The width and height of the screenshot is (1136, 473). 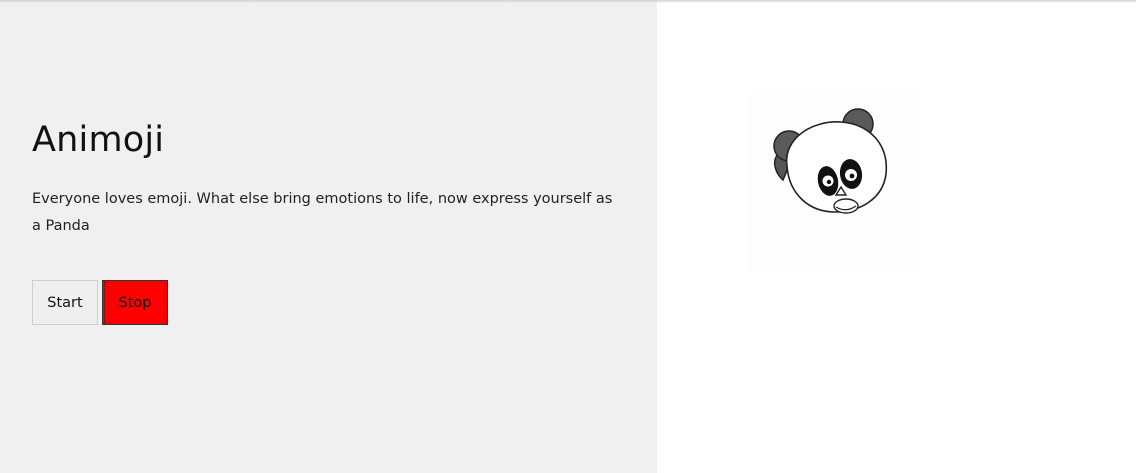 I want to click on panda-face-icon, so click(x=830, y=161).